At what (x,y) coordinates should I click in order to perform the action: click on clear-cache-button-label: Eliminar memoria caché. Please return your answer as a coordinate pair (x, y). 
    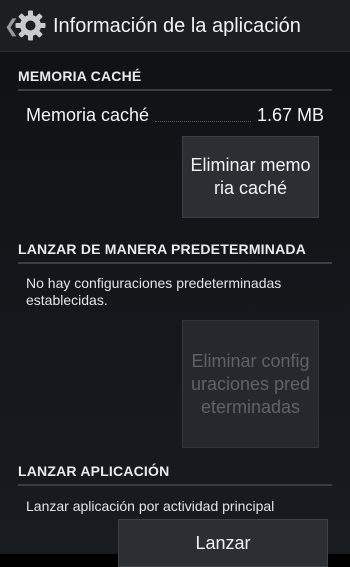
    Looking at the image, I should click on (250, 176).